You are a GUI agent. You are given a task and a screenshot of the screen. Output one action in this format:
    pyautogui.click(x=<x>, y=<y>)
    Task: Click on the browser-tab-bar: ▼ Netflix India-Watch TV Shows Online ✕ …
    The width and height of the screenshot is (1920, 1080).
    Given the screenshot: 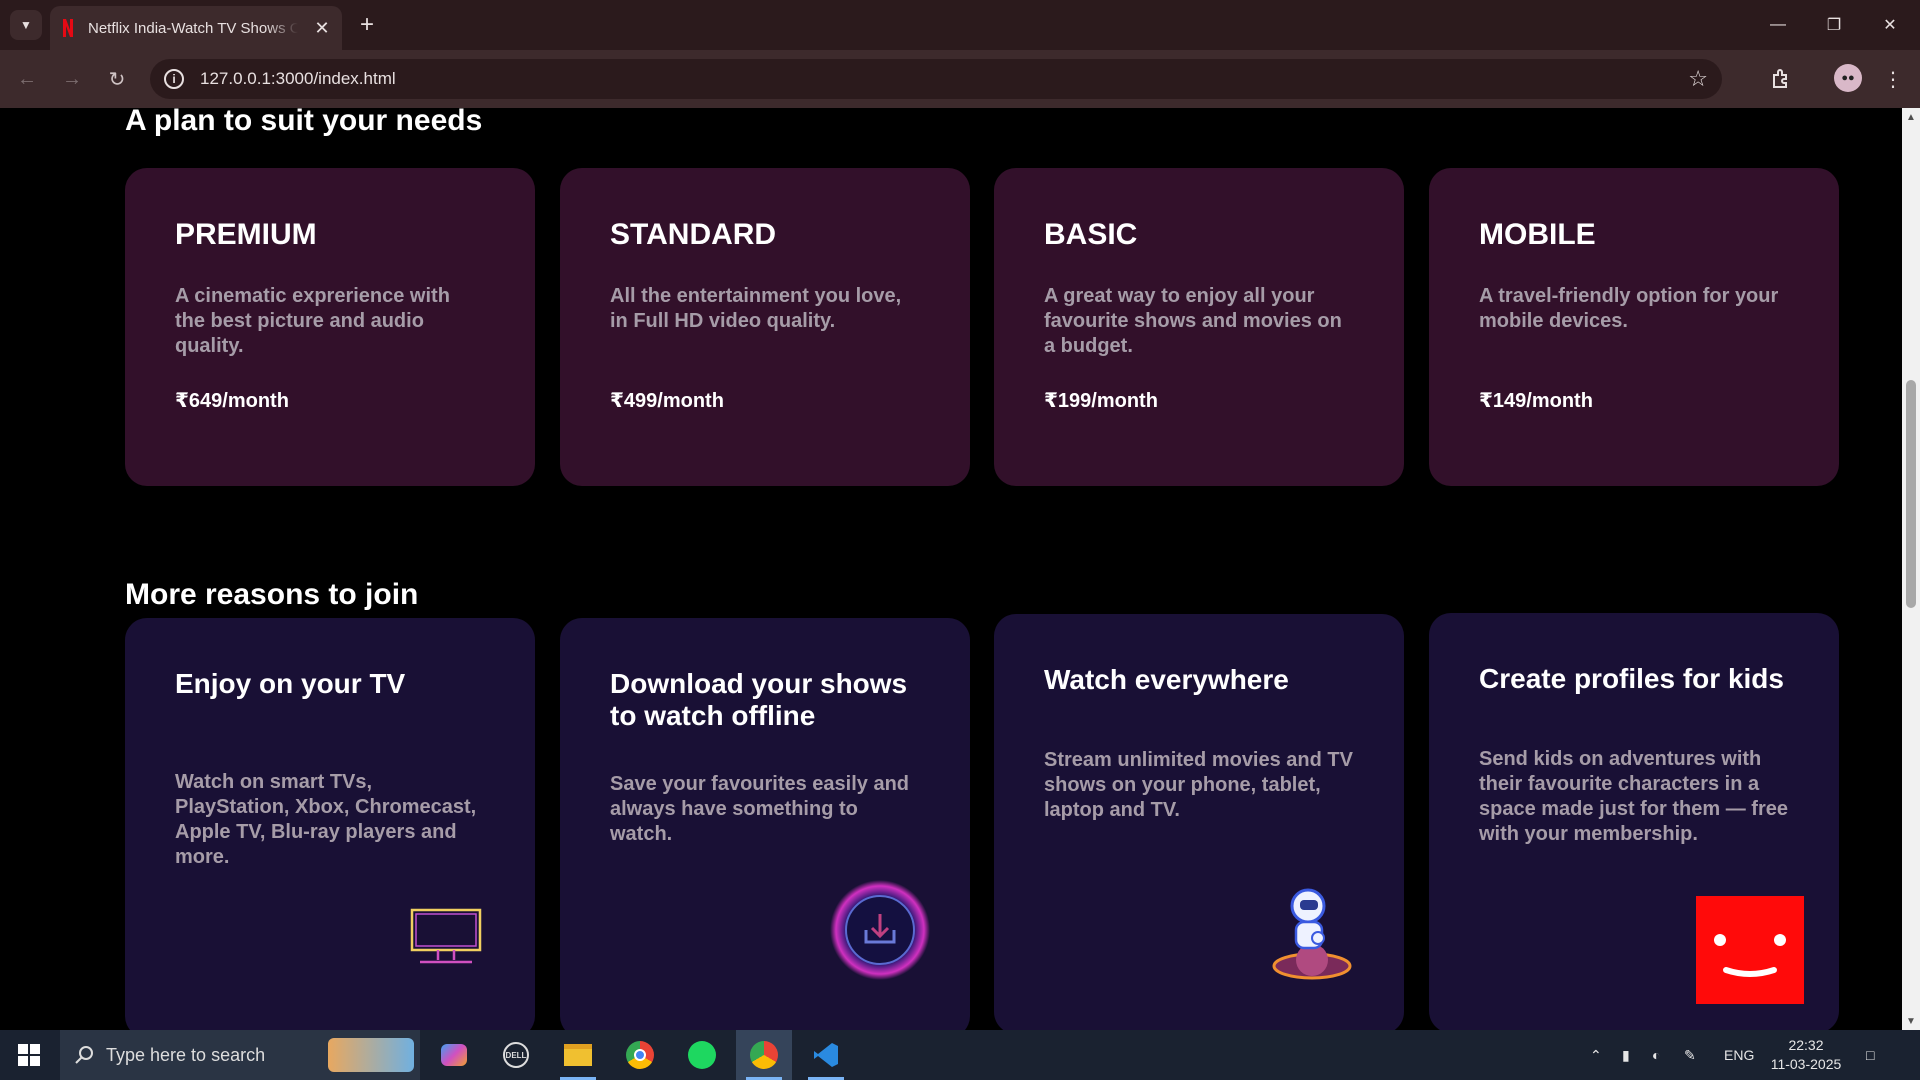 What is the action you would take?
    pyautogui.click(x=960, y=25)
    